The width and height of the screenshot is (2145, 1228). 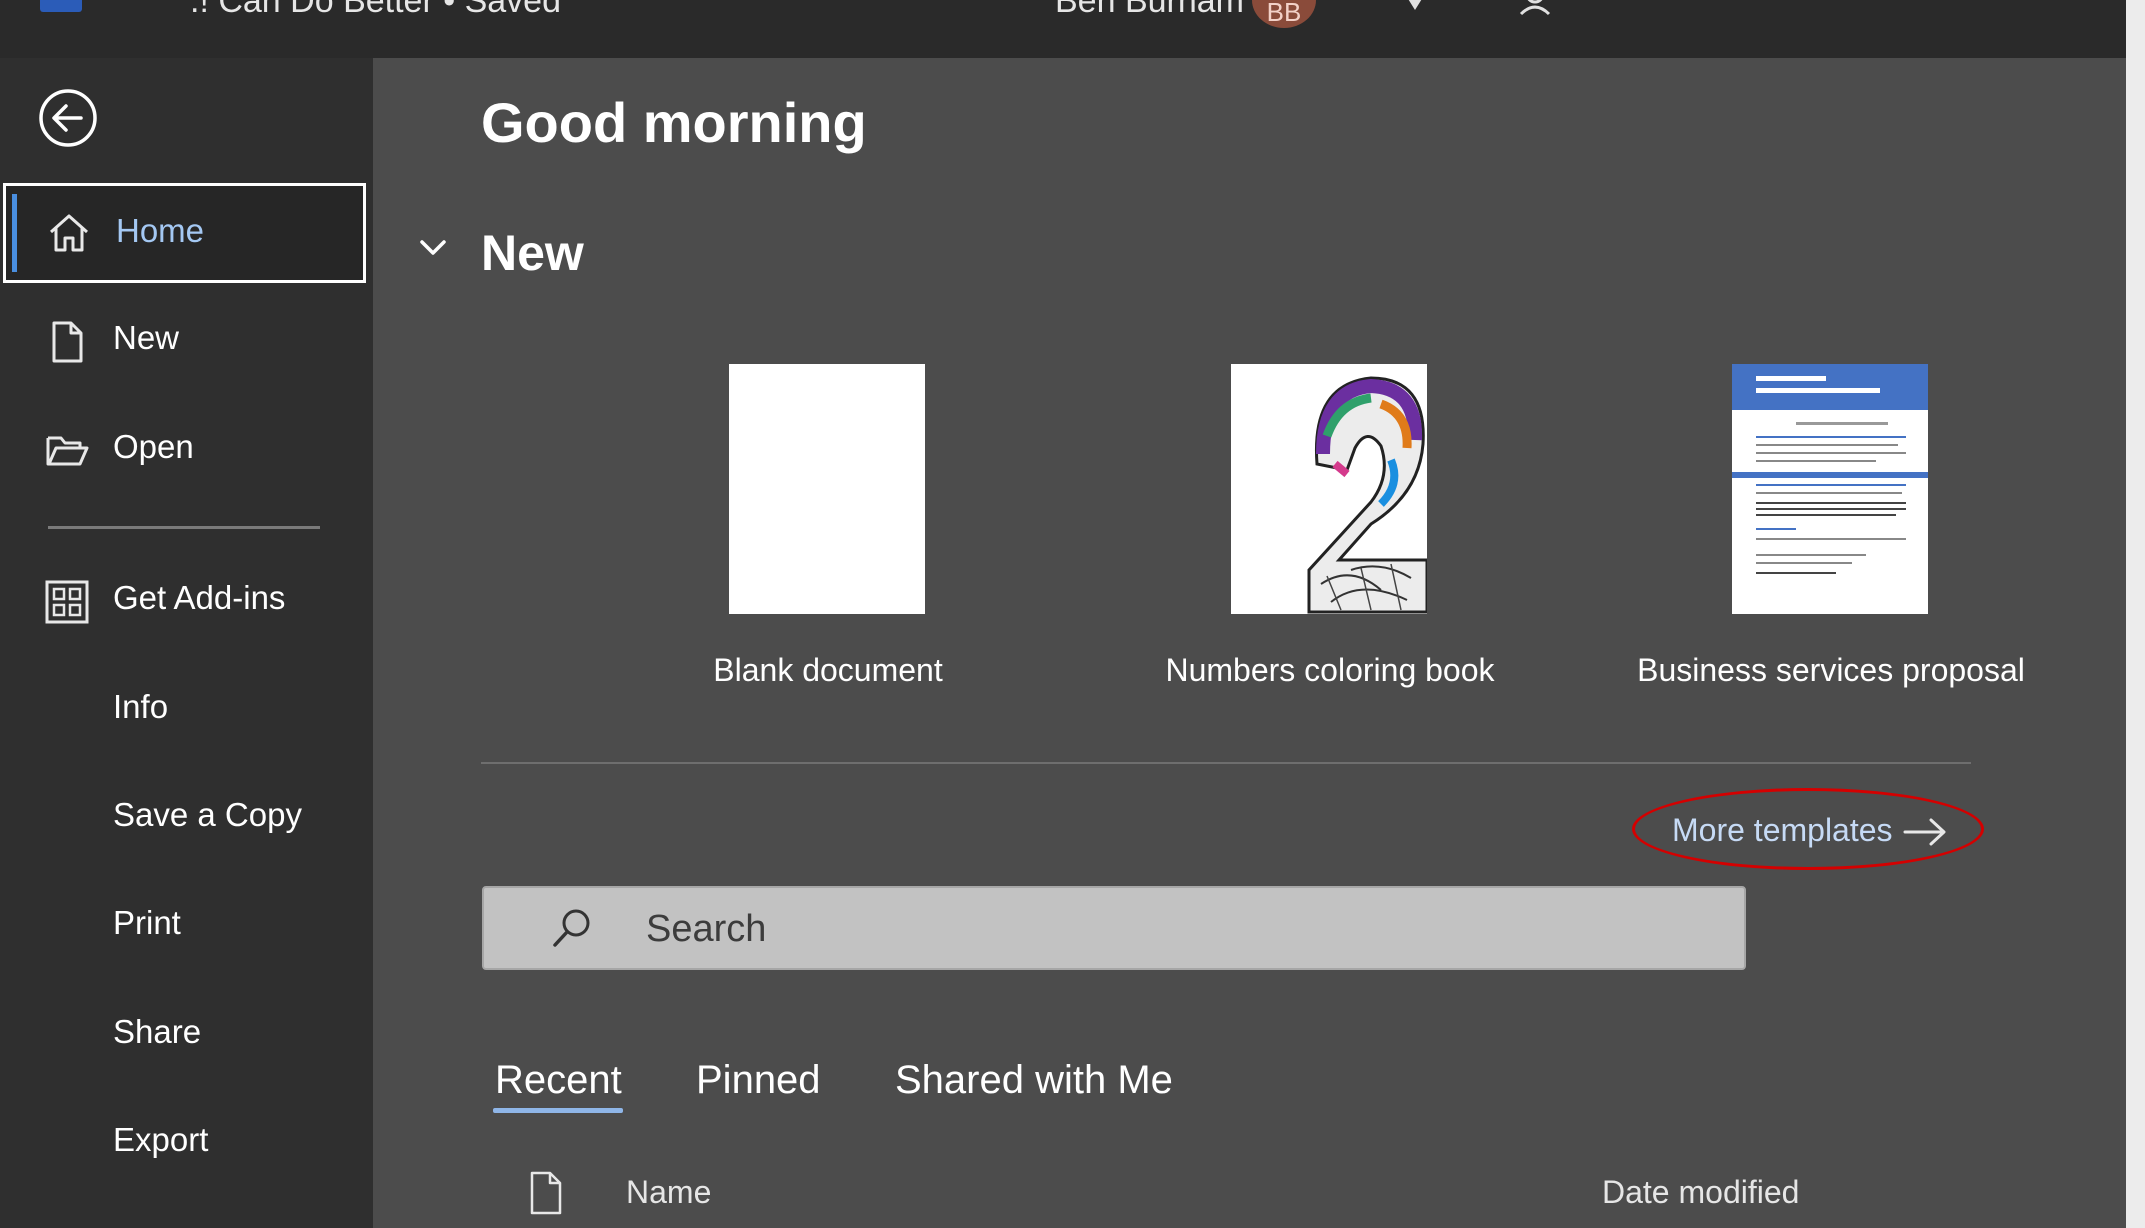 What do you see at coordinates (1284, 14) in the screenshot?
I see `avatar: BB` at bounding box center [1284, 14].